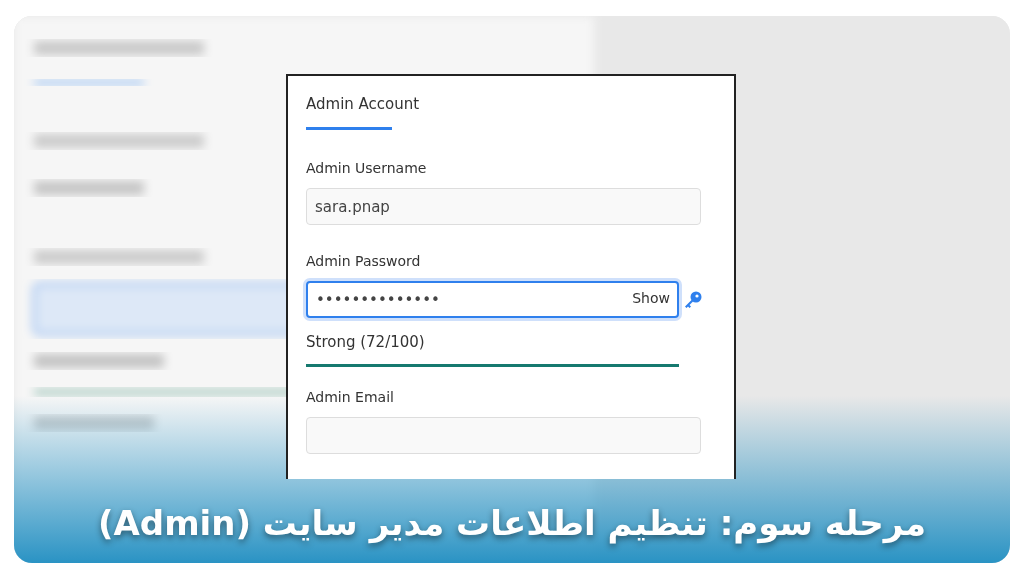 The height and width of the screenshot is (577, 1024). I want to click on field-label: Admin Username, so click(366, 168).